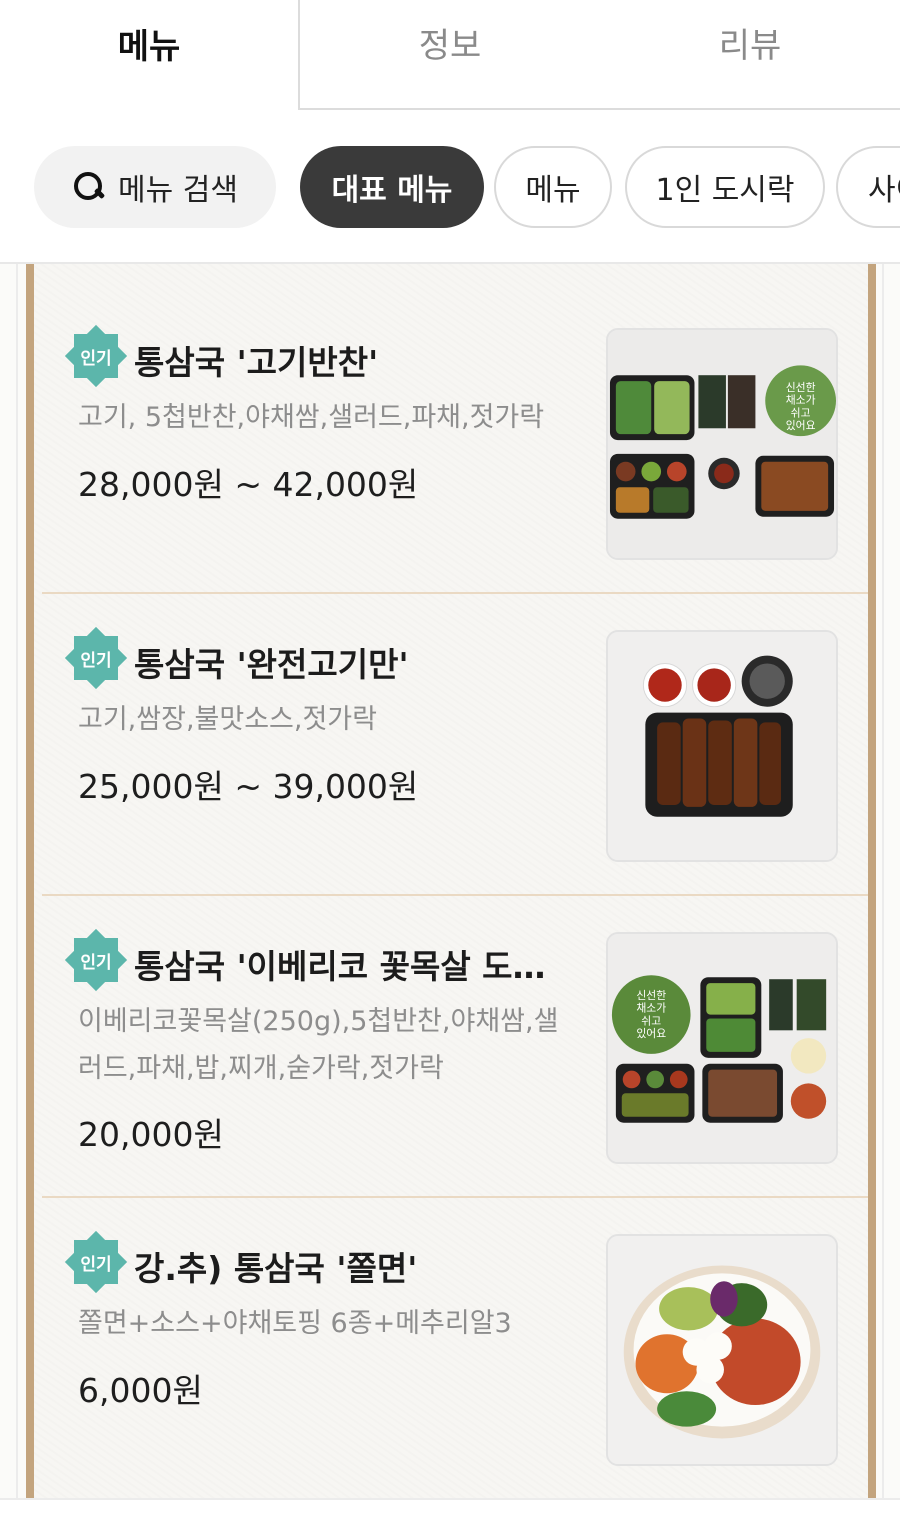 Image resolution: width=900 pixels, height=1514 pixels. I want to click on menu-item-title: 통삼국 '고기반찬', so click(256, 362).